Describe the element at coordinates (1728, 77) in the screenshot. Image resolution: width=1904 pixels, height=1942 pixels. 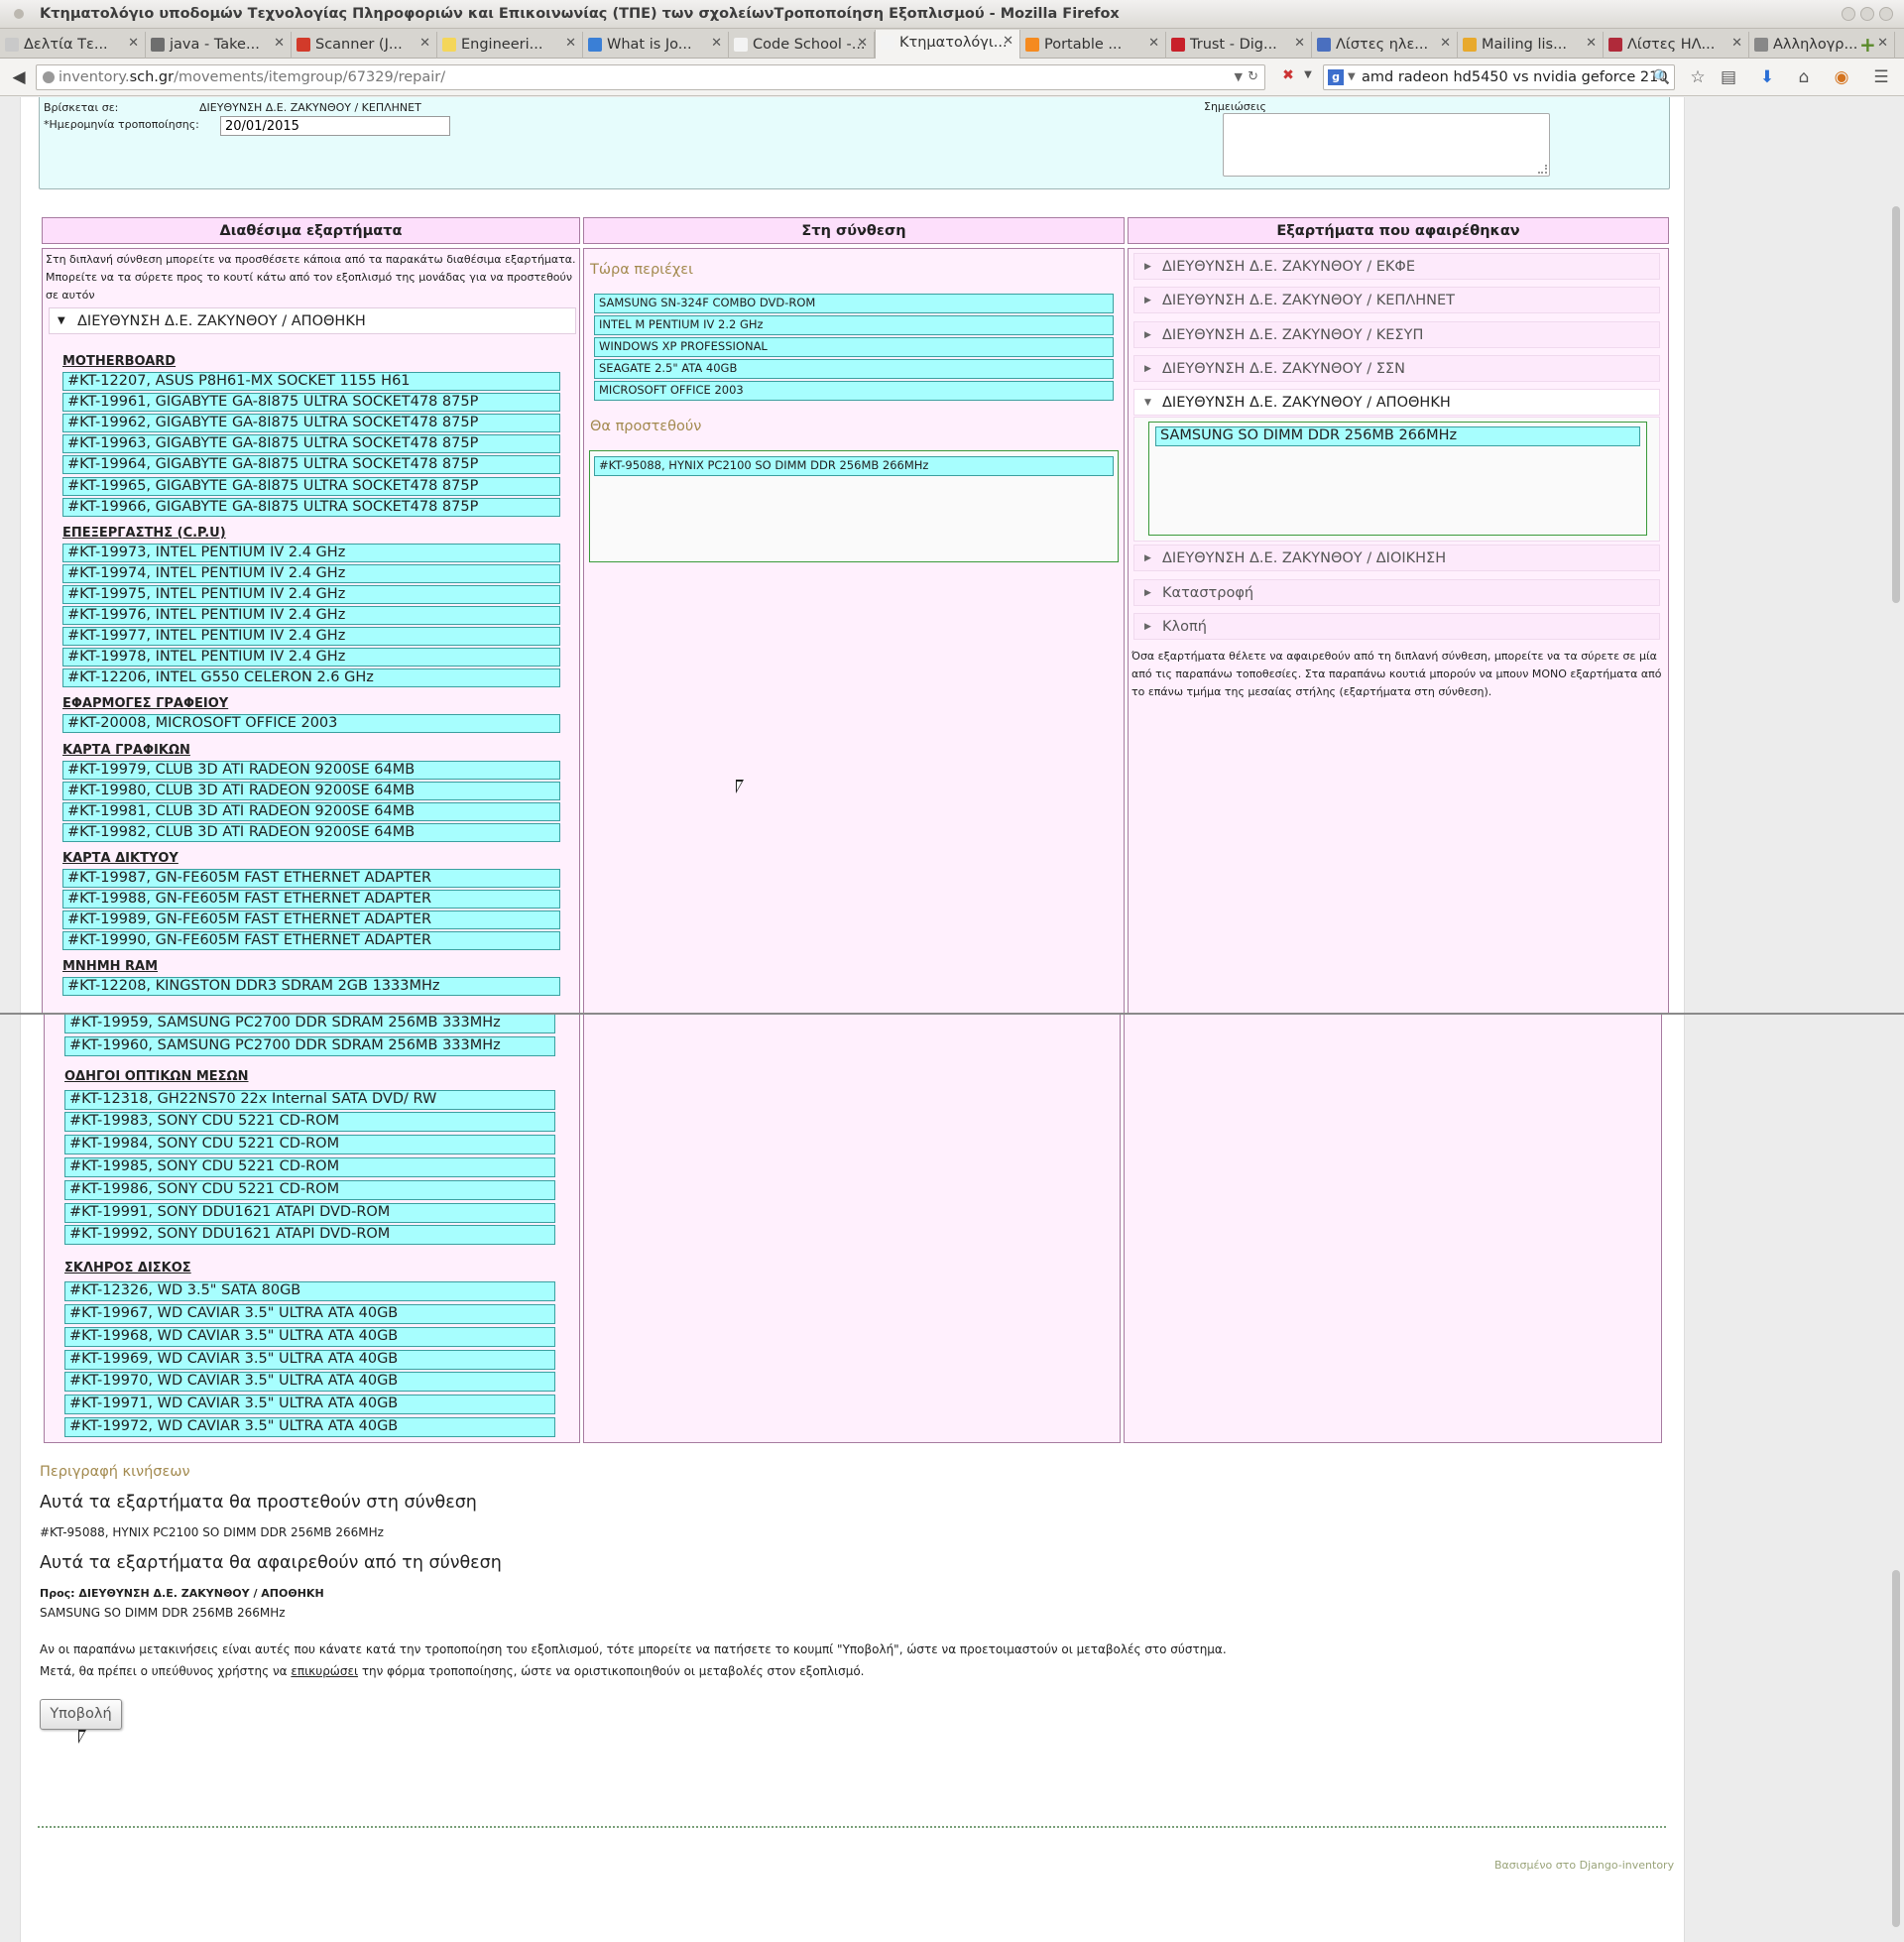
I see `bookmarks-list-icon: ▤` at that location.